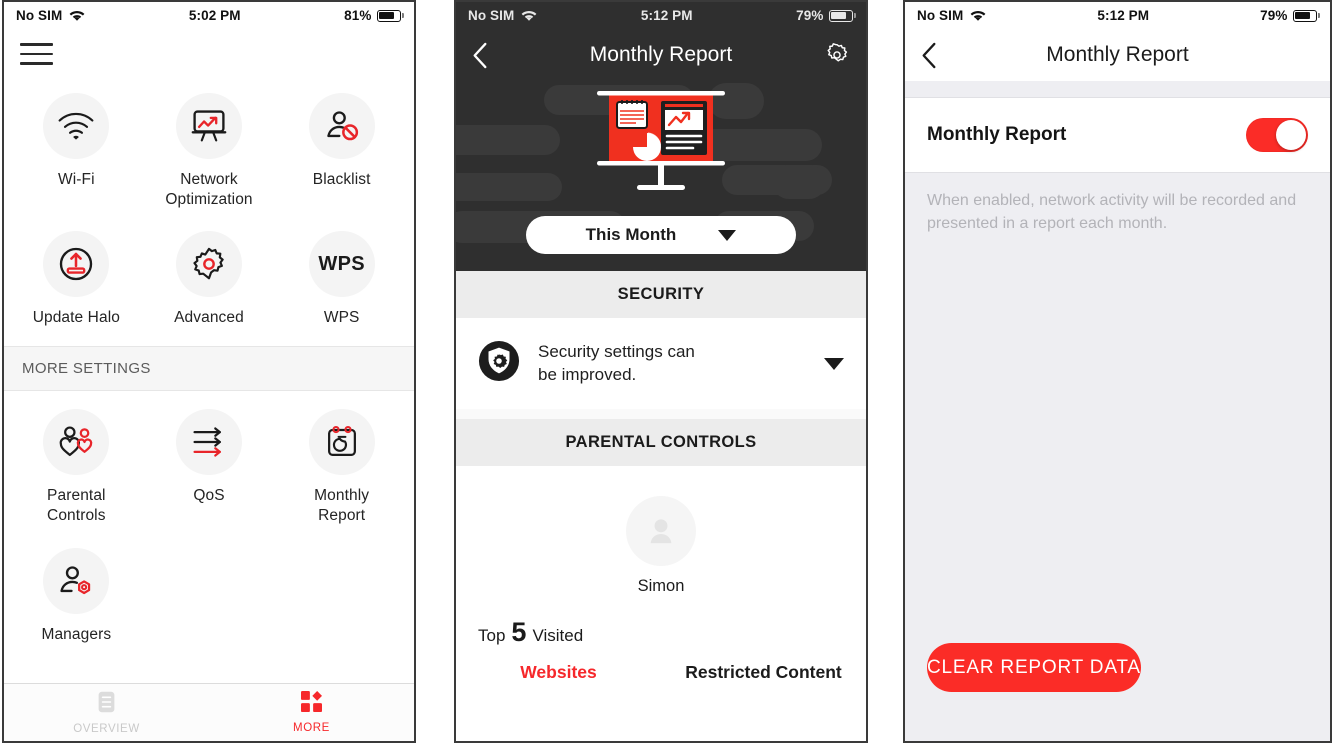  I want to click on tile-managers: Managers, so click(76, 597).